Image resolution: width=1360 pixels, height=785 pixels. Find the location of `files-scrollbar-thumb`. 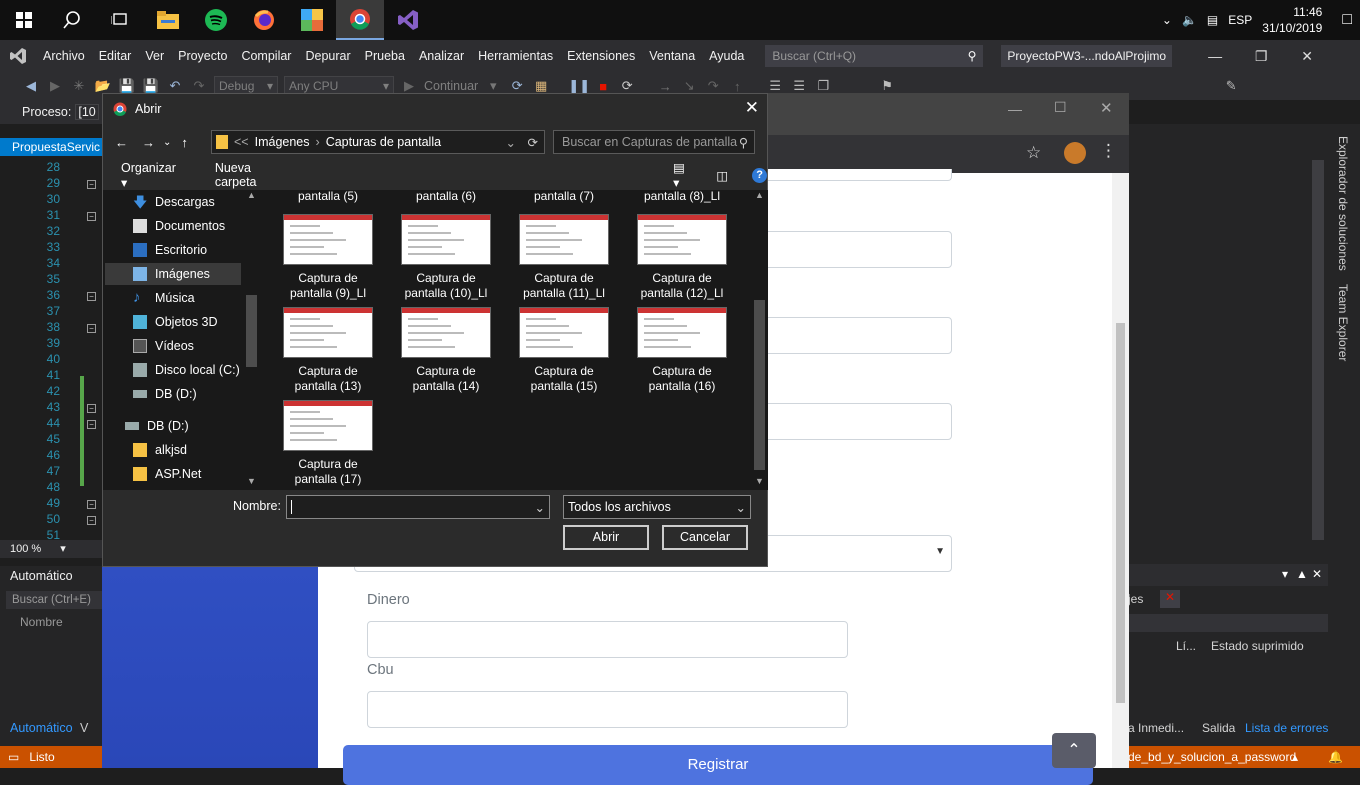

files-scrollbar-thumb is located at coordinates (759, 385).